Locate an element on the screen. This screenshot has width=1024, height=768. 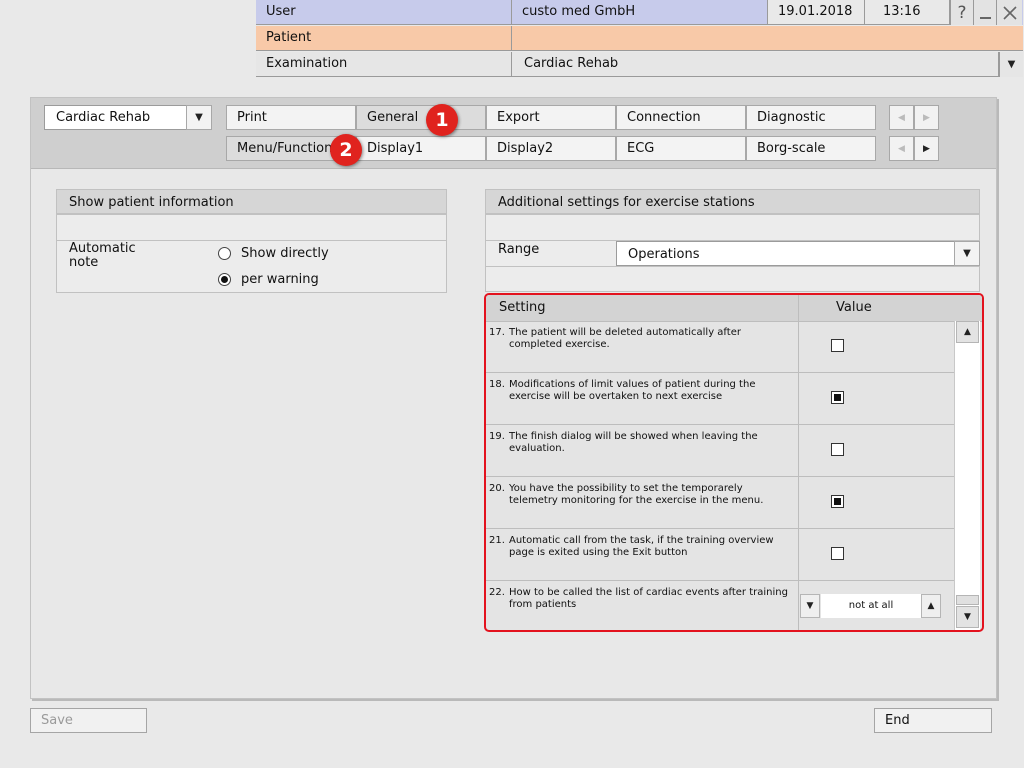
tab-print: Print is located at coordinates (291, 117).